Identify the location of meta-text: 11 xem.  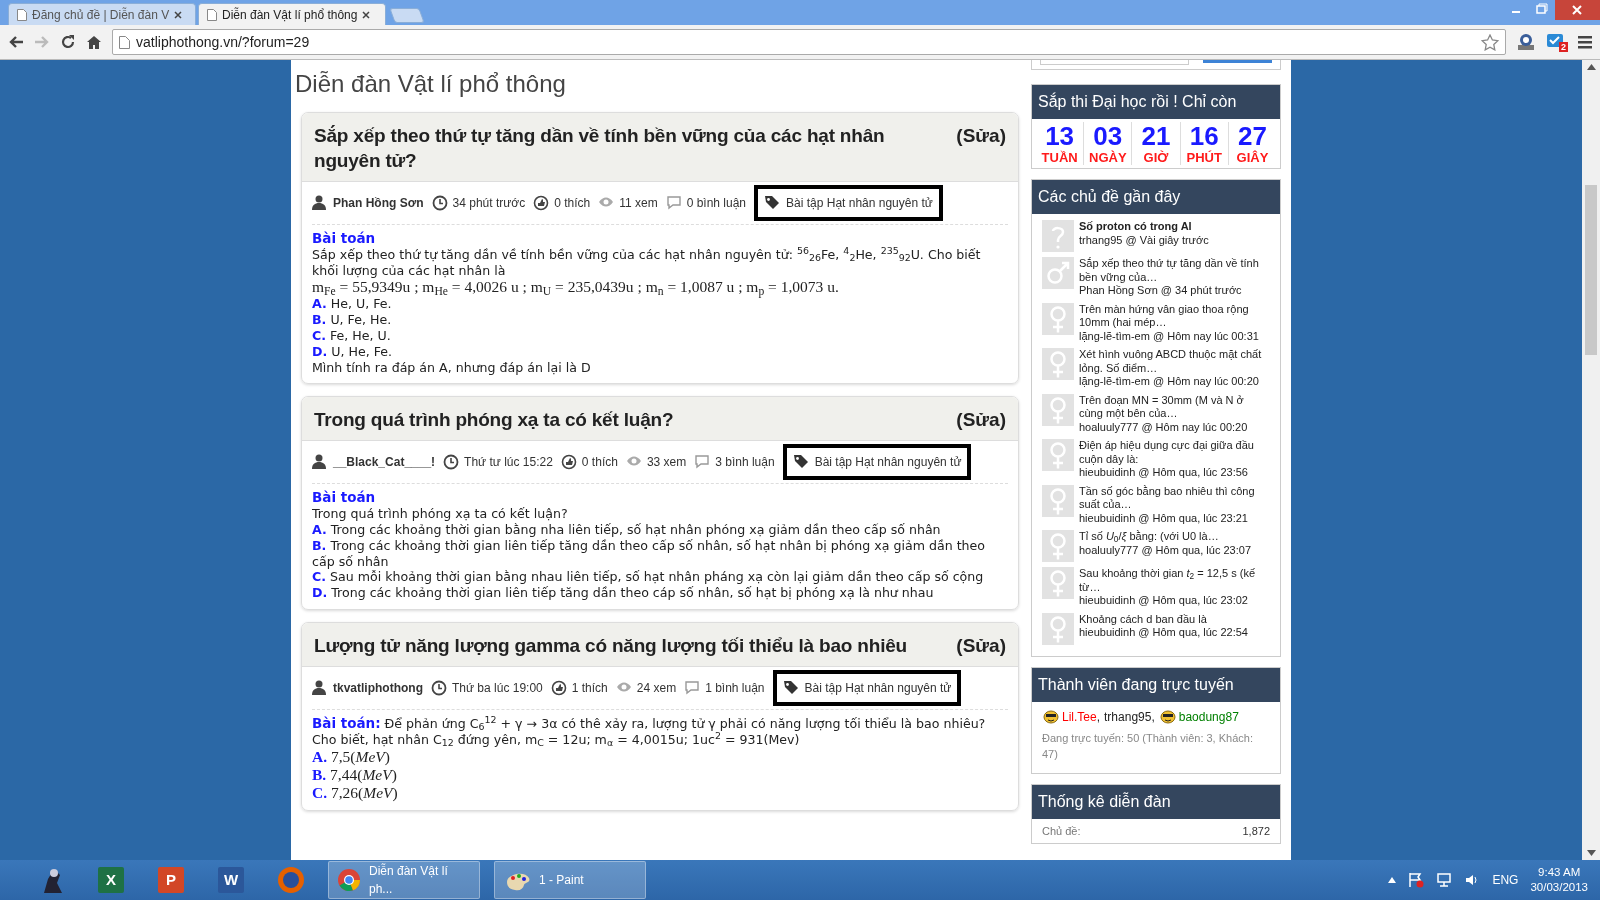
(638, 203).